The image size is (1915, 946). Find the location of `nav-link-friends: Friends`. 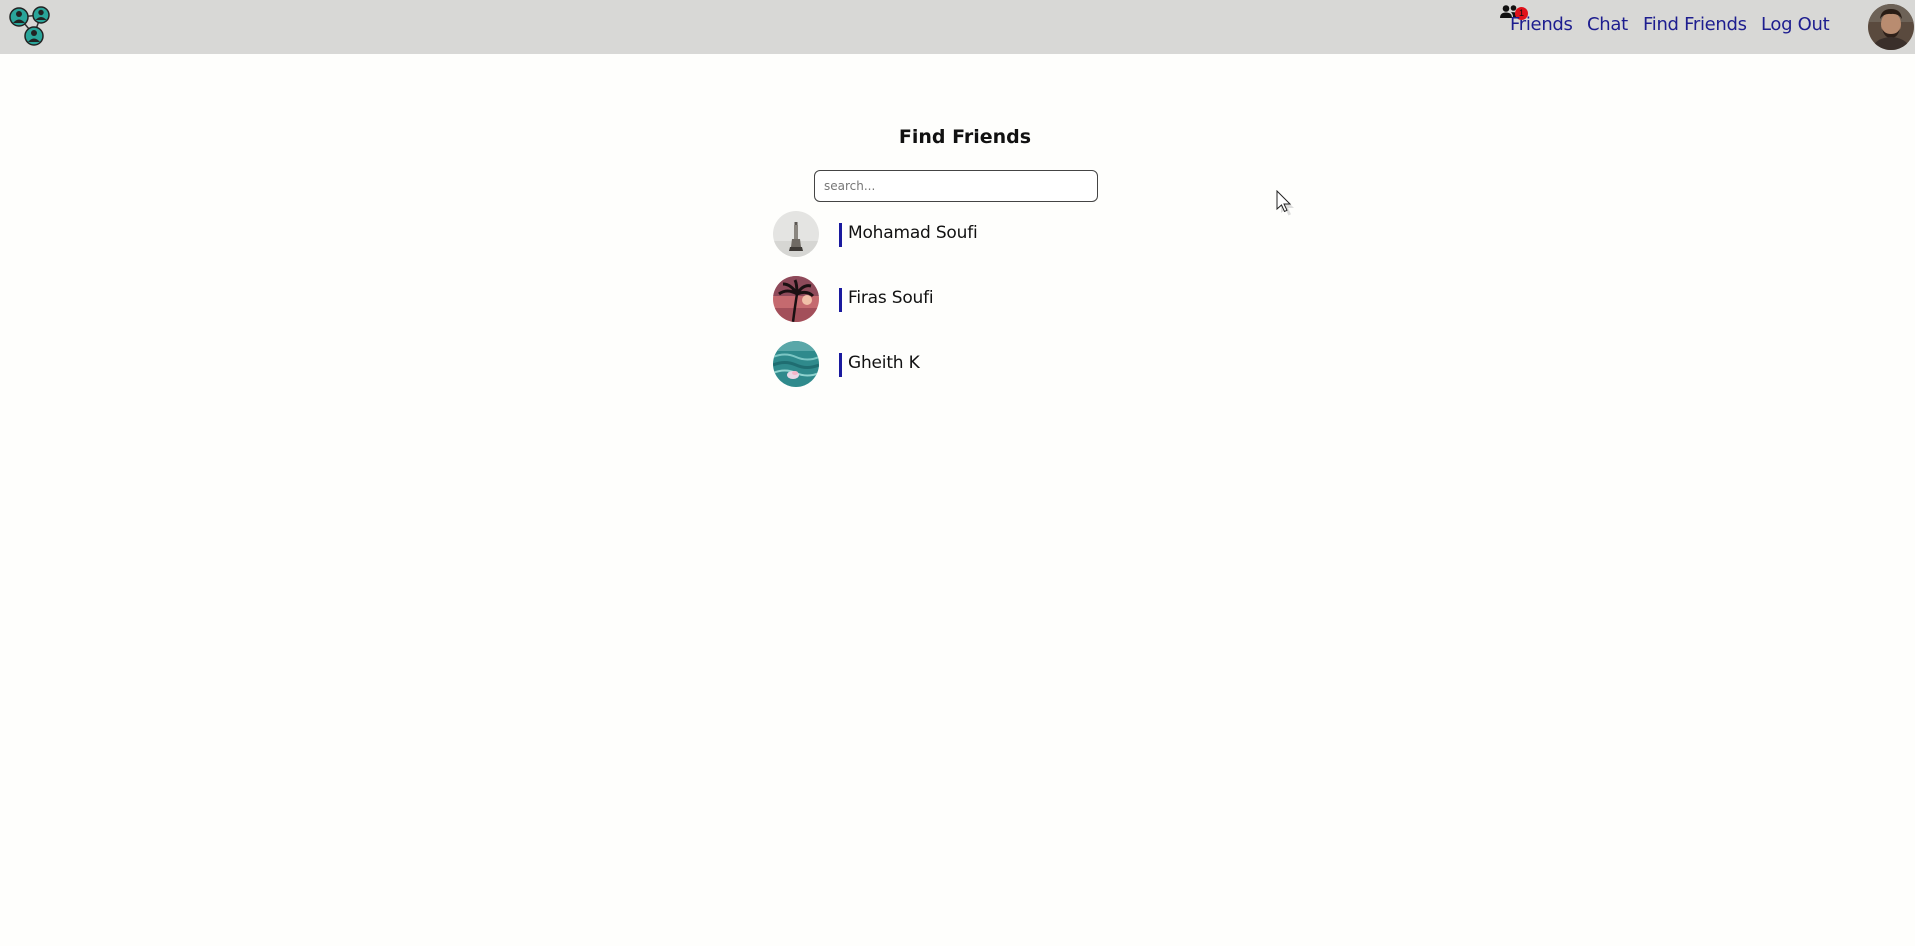

nav-link-friends: Friends is located at coordinates (1541, 24).